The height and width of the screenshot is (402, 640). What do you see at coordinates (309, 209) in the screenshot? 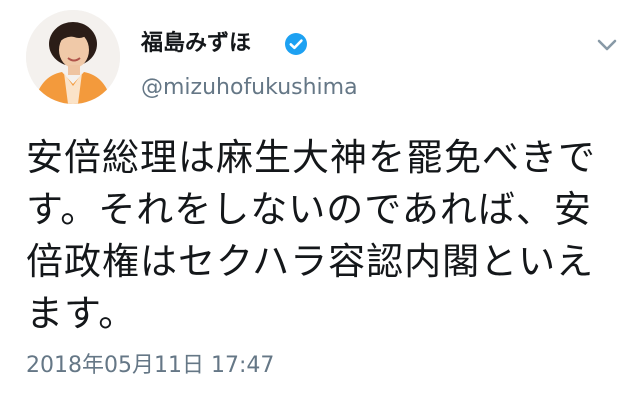
I see `tweet-text-line: す。それをしないのであれば、安` at bounding box center [309, 209].